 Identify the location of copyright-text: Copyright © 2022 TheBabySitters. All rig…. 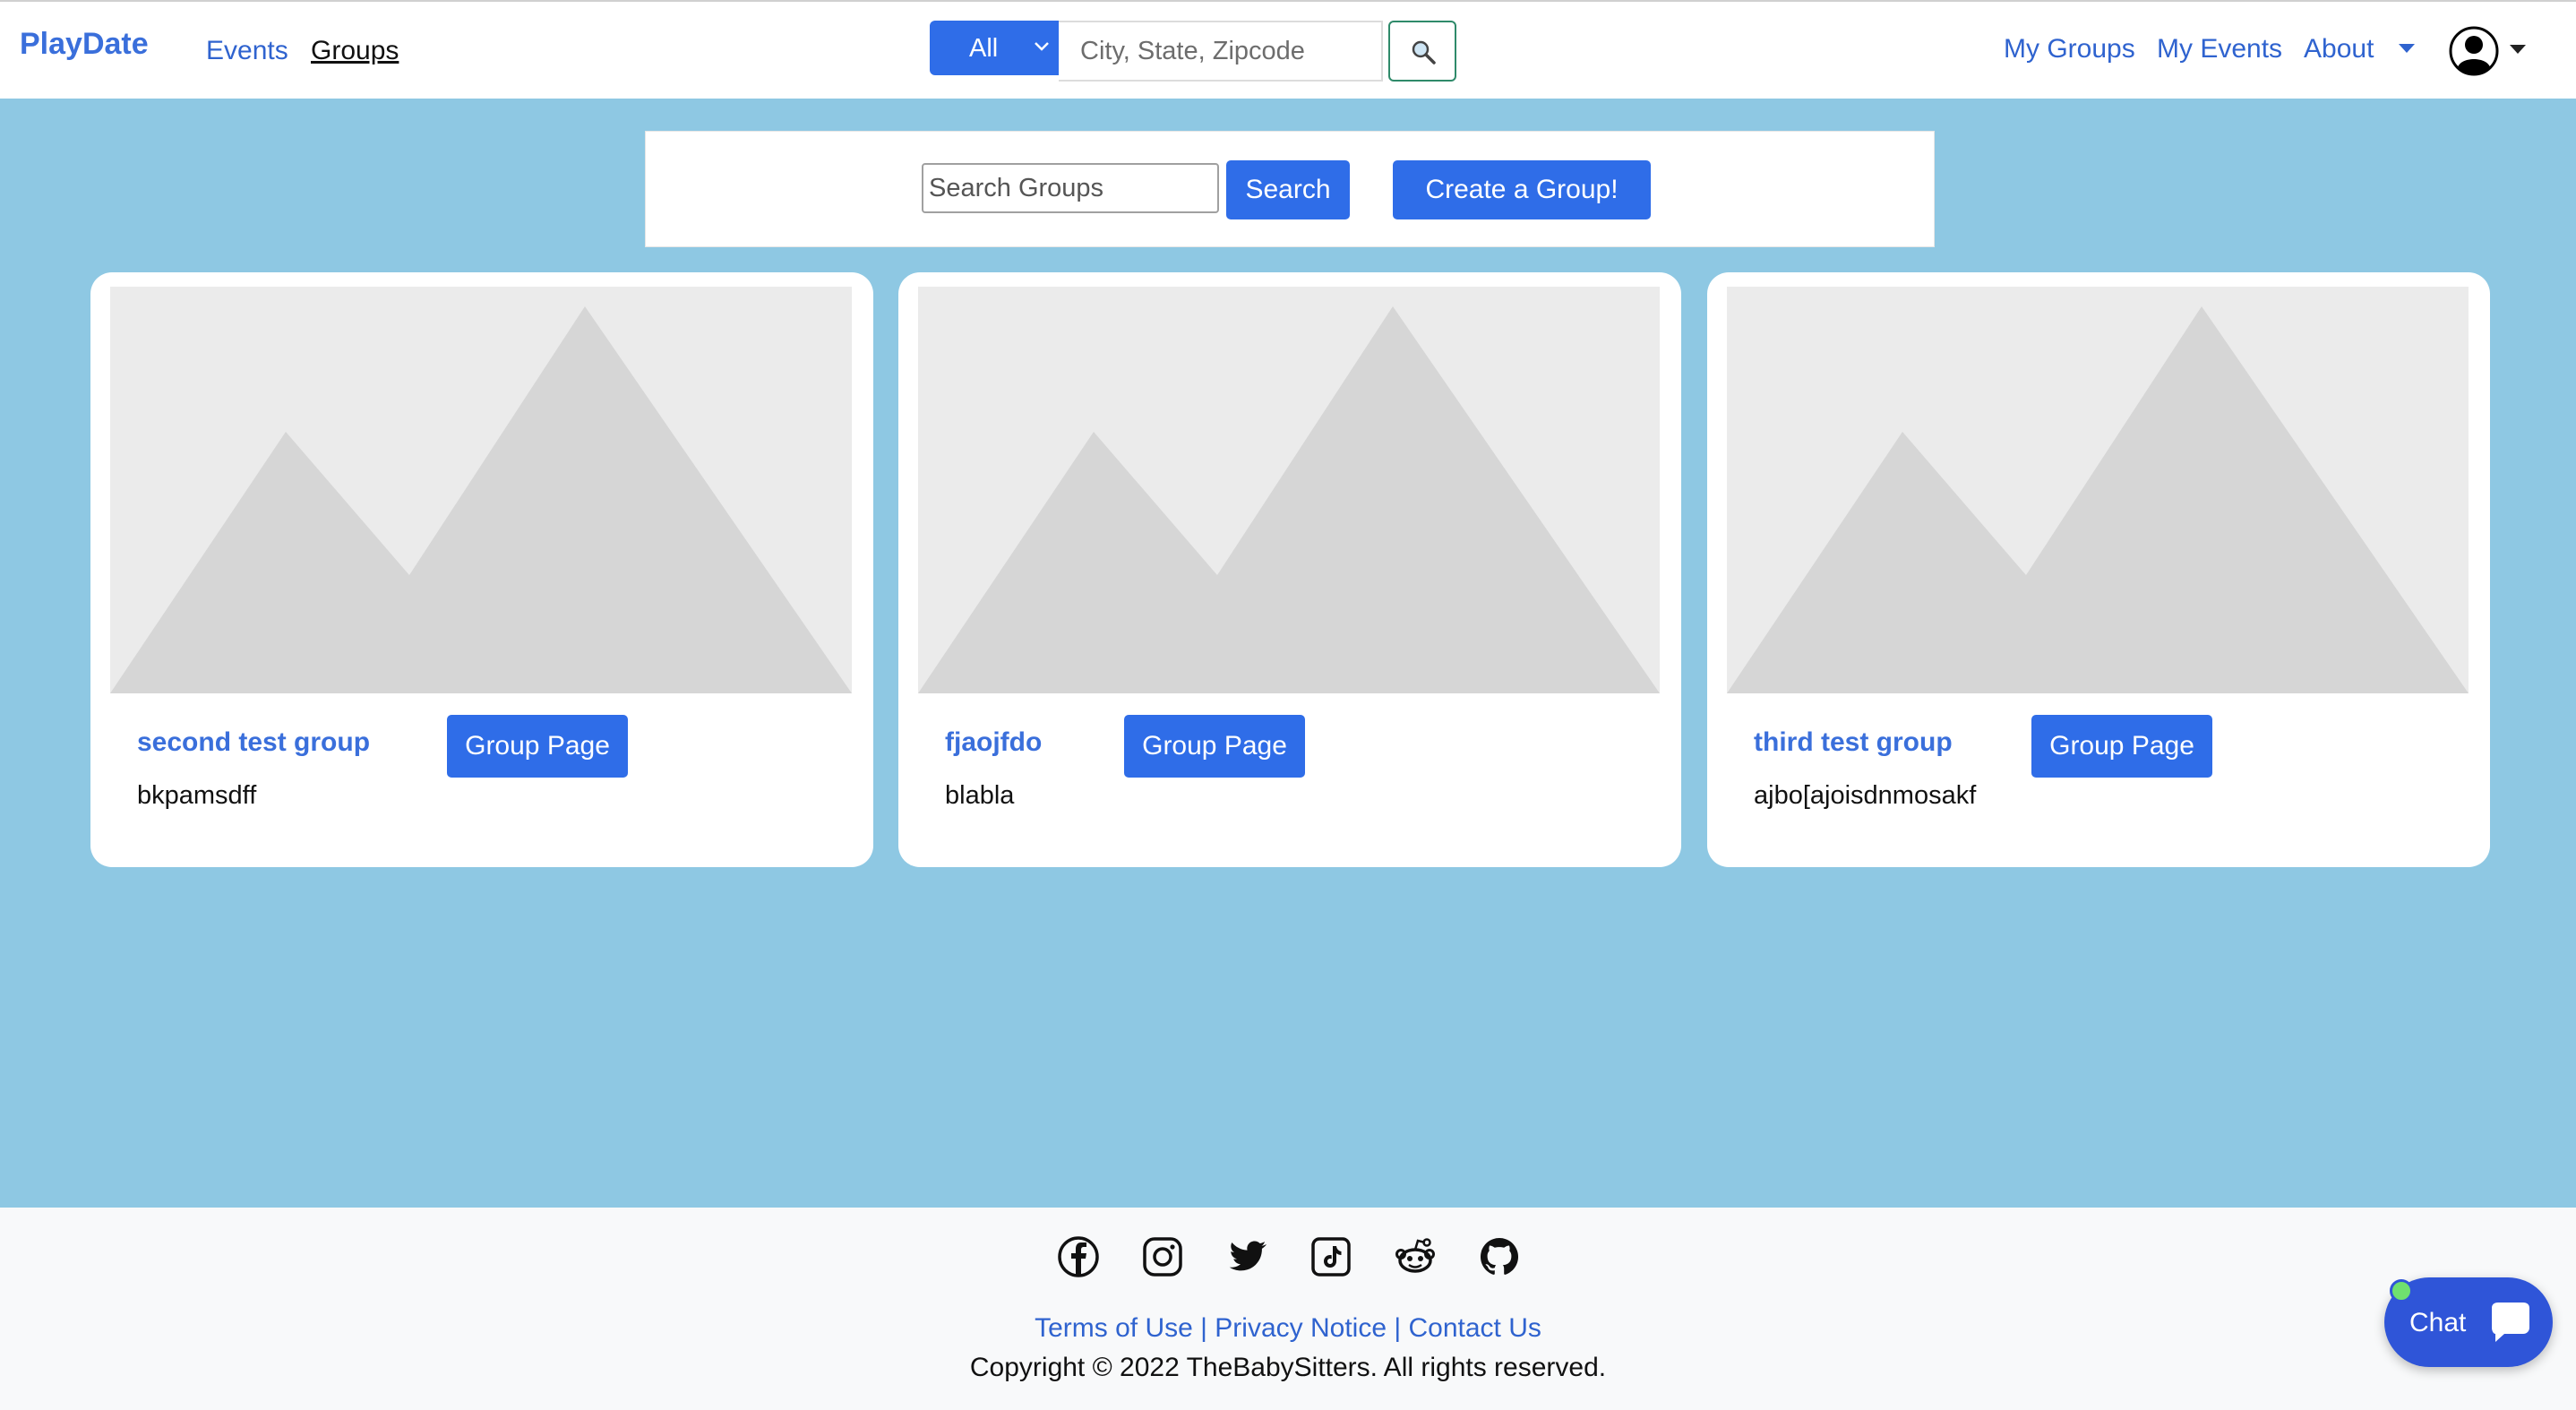
(1288, 1367).